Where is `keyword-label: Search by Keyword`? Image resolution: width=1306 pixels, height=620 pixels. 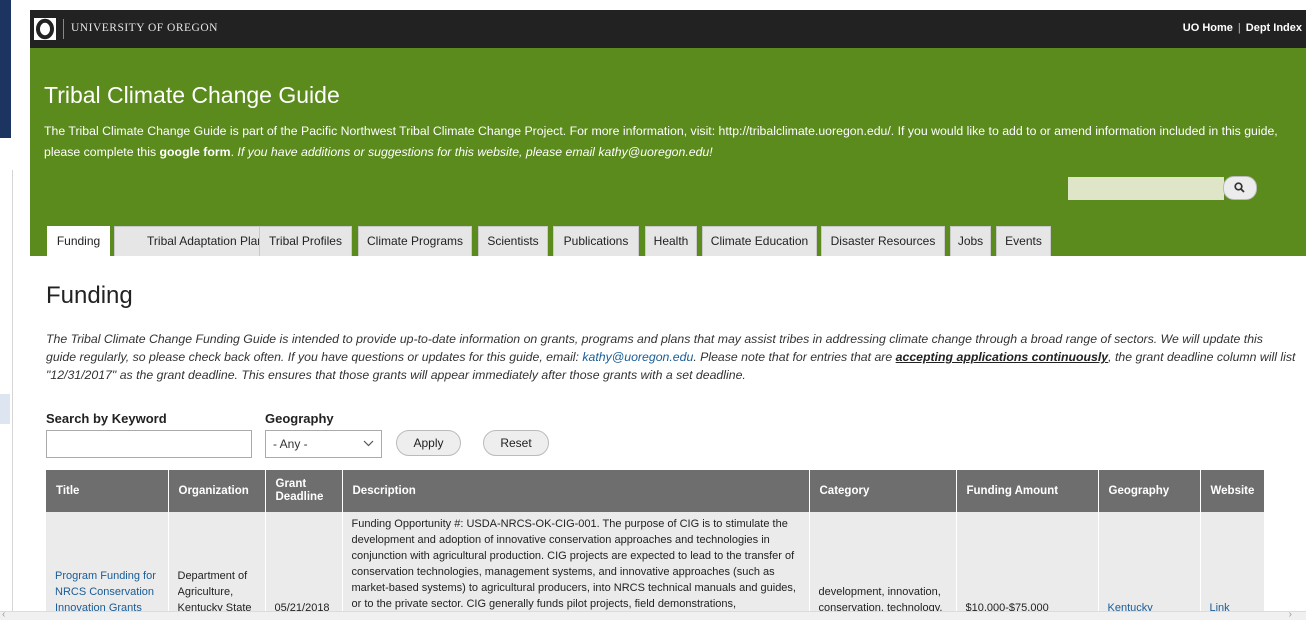
keyword-label: Search by Keyword is located at coordinates (106, 418).